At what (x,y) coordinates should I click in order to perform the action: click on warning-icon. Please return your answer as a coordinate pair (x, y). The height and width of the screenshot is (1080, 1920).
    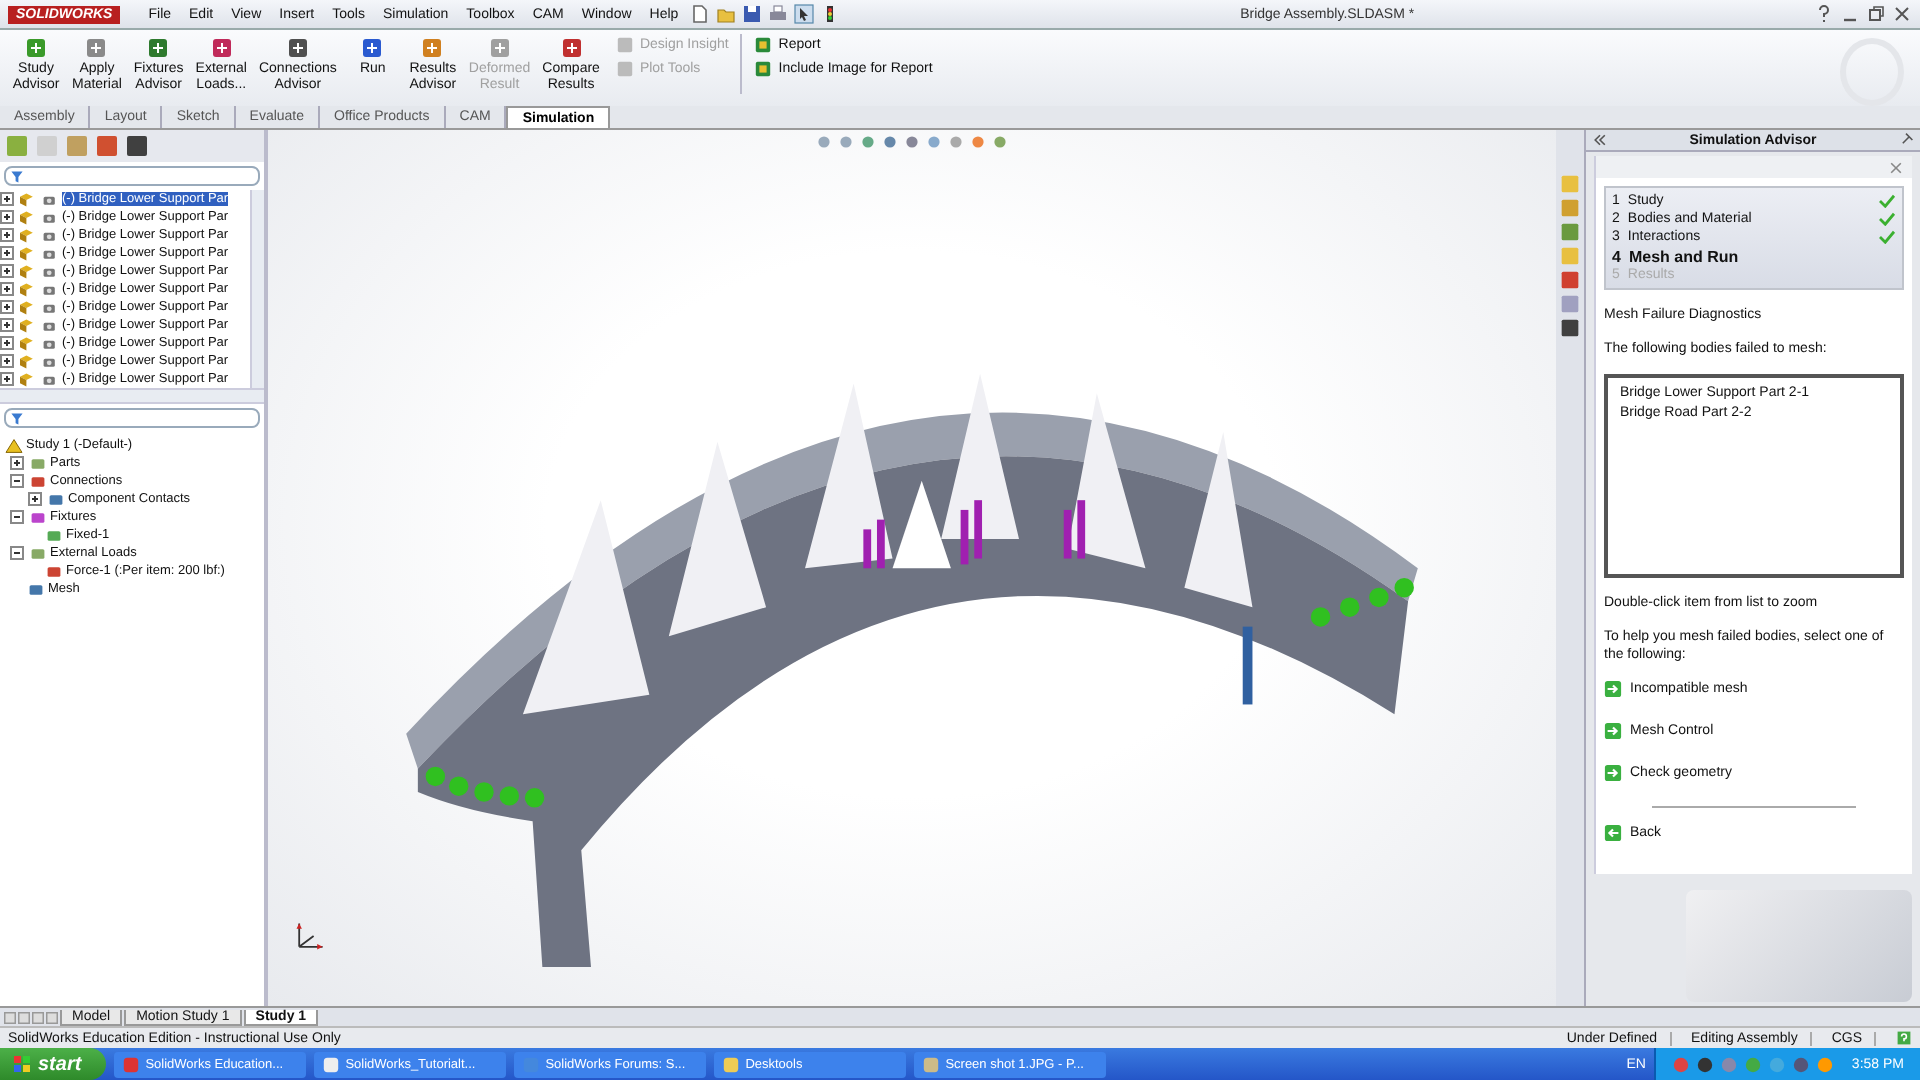
    Looking at the image, I should click on (14, 445).